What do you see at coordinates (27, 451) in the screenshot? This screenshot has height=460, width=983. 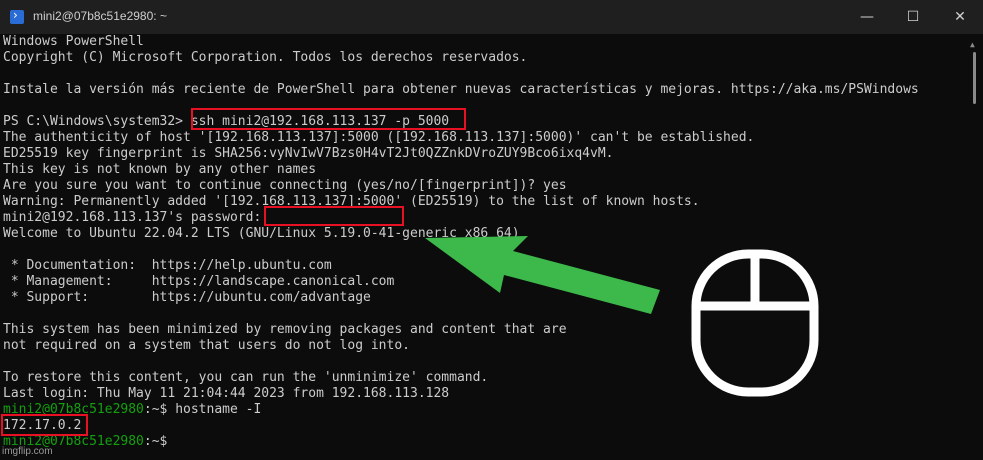 I see `watermark: imgflip.com` at bounding box center [27, 451].